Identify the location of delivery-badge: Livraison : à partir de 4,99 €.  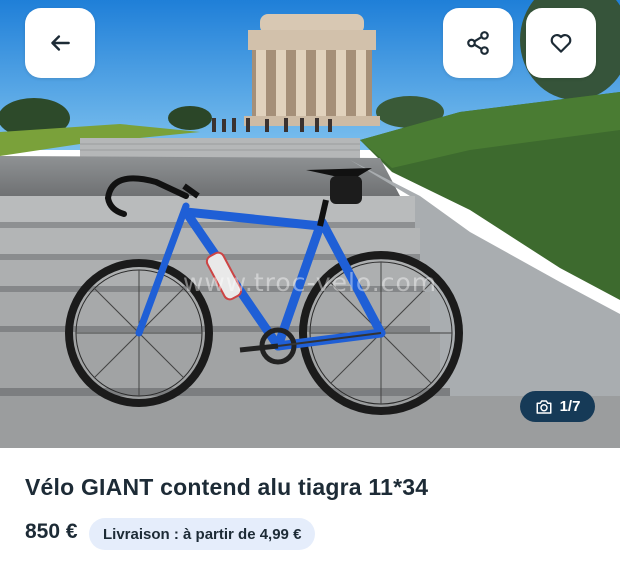
(202, 534).